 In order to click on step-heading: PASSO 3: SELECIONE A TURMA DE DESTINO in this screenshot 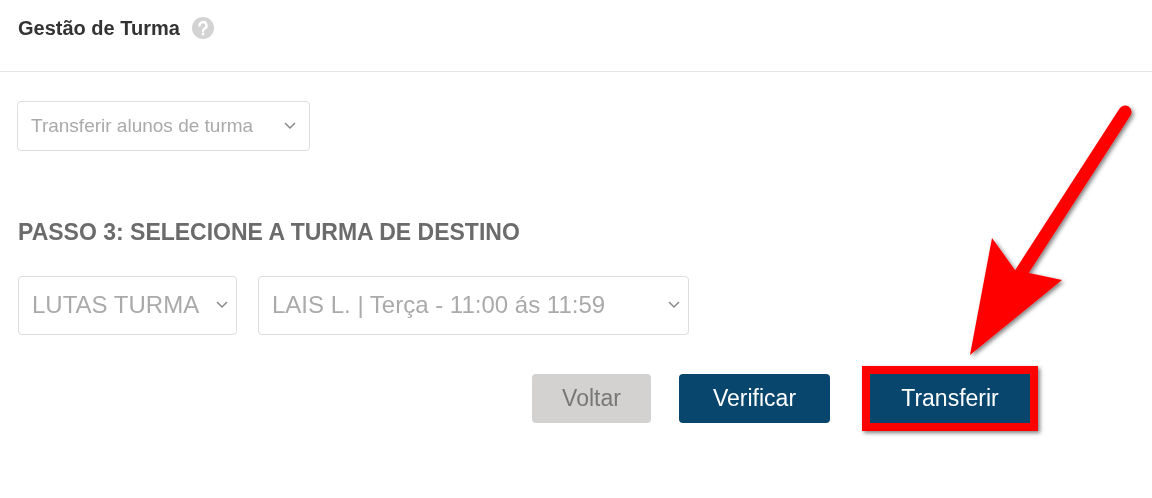, I will do `click(269, 232)`.